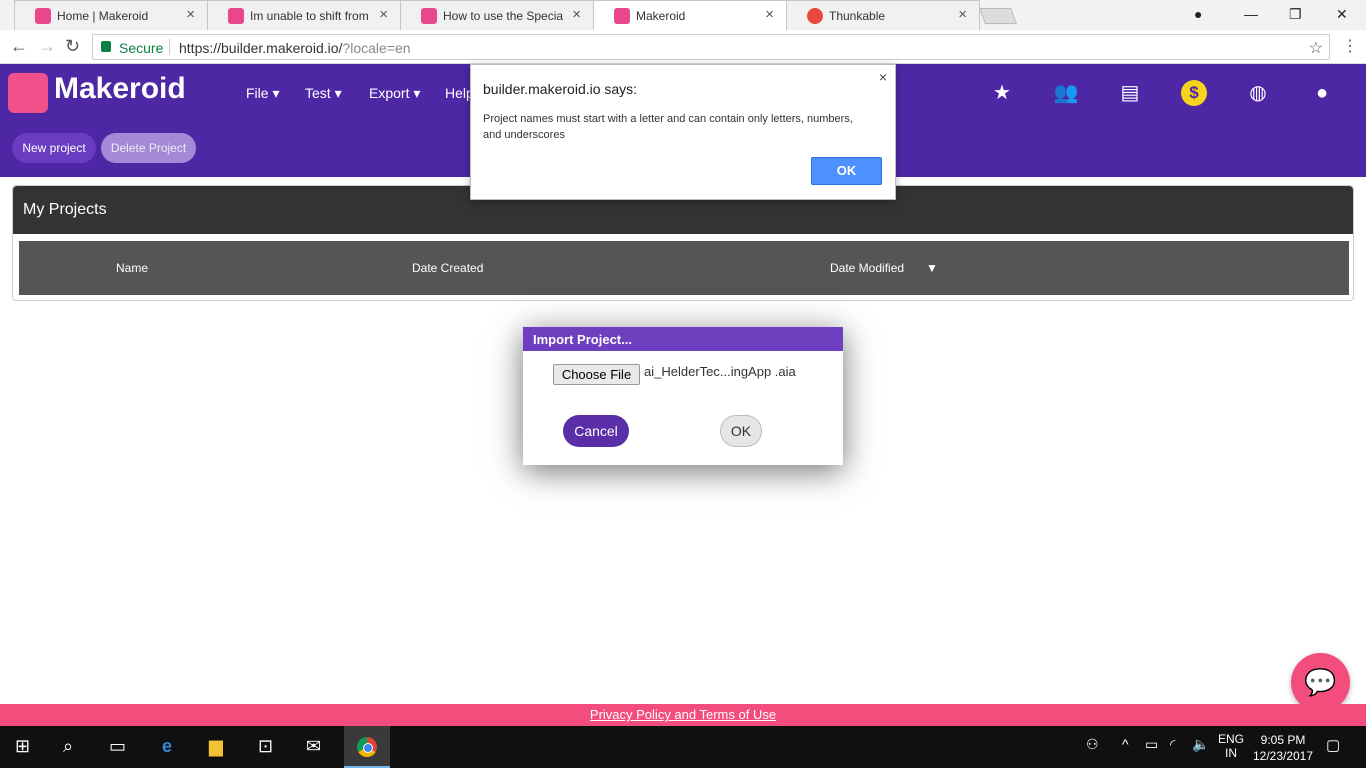 This screenshot has width=1366, height=768. What do you see at coordinates (106, 46) in the screenshot?
I see `lock-icon` at bounding box center [106, 46].